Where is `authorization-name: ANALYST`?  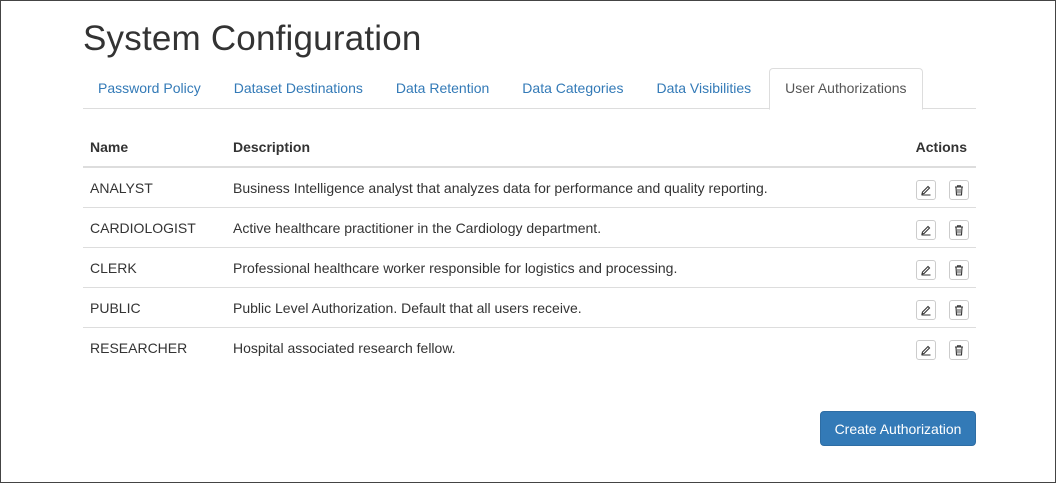
authorization-name: ANALYST is located at coordinates (154, 187).